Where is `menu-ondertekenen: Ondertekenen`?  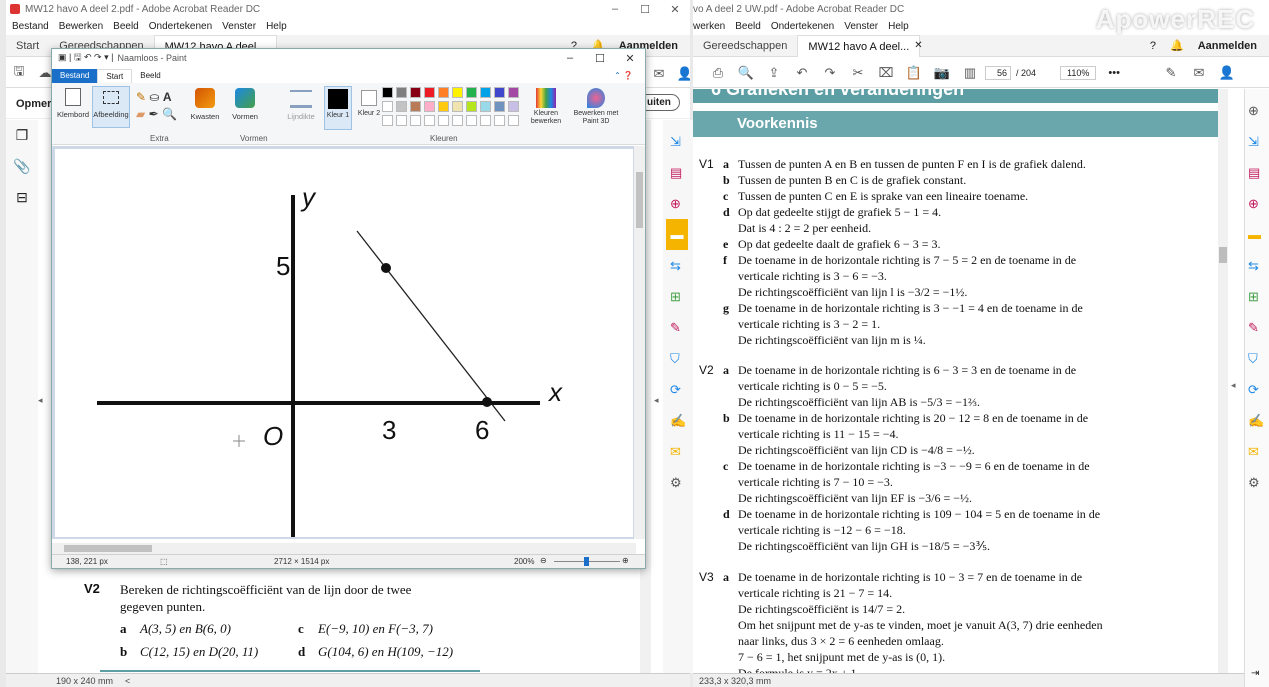 menu-ondertekenen: Ondertekenen is located at coordinates (180, 26).